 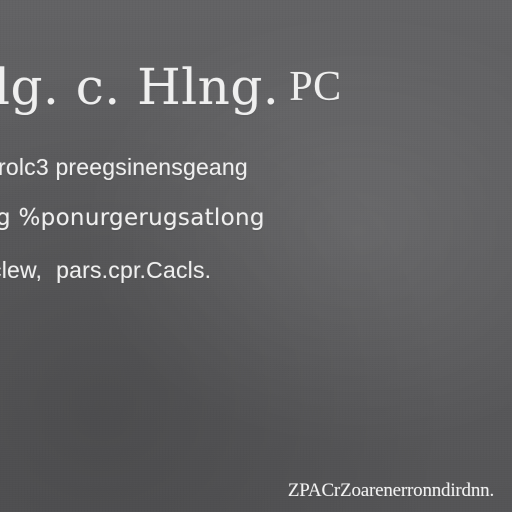 What do you see at coordinates (132, 218) in the screenshot?
I see `subtitle-line-2: g %ponurgerugsatlong` at bounding box center [132, 218].